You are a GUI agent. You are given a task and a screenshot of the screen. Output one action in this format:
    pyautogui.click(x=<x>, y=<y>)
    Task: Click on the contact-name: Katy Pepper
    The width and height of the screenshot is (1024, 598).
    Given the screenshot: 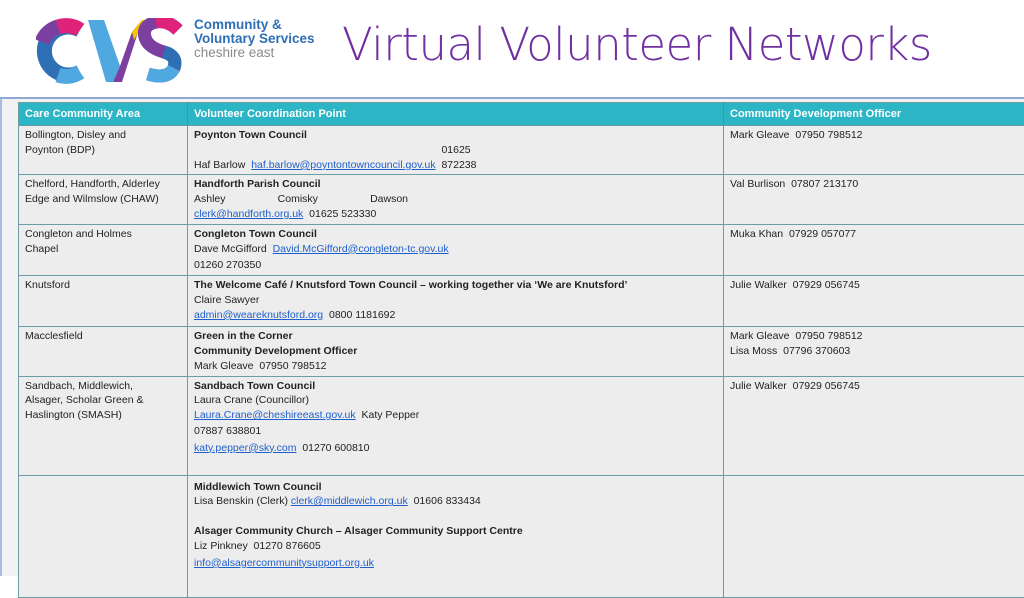 What is the action you would take?
    pyautogui.click(x=390, y=415)
    